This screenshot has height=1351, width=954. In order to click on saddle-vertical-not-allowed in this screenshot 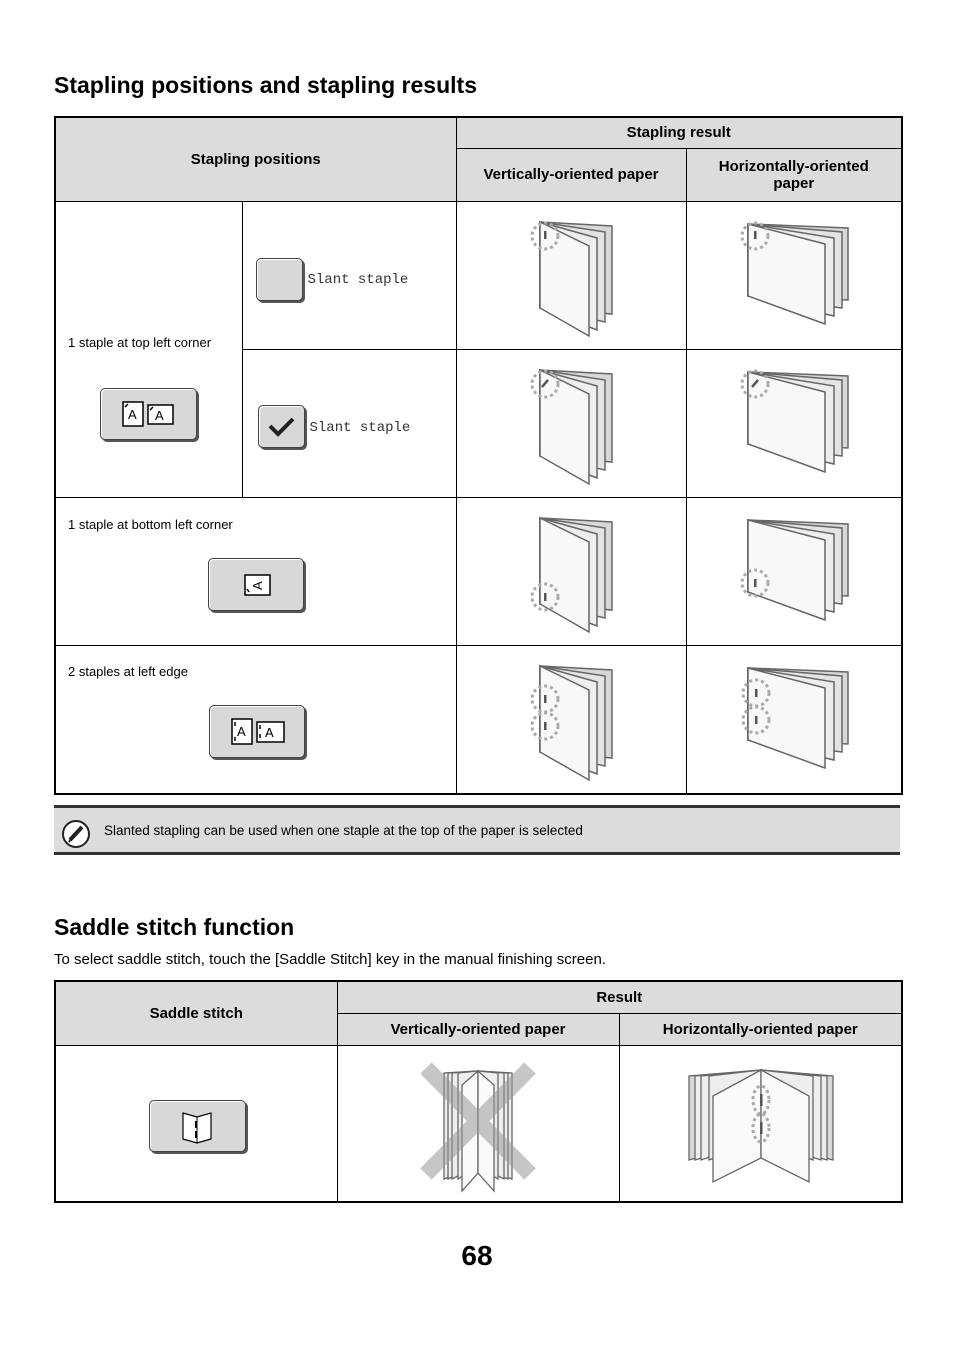, I will do `click(477, 1127)`.